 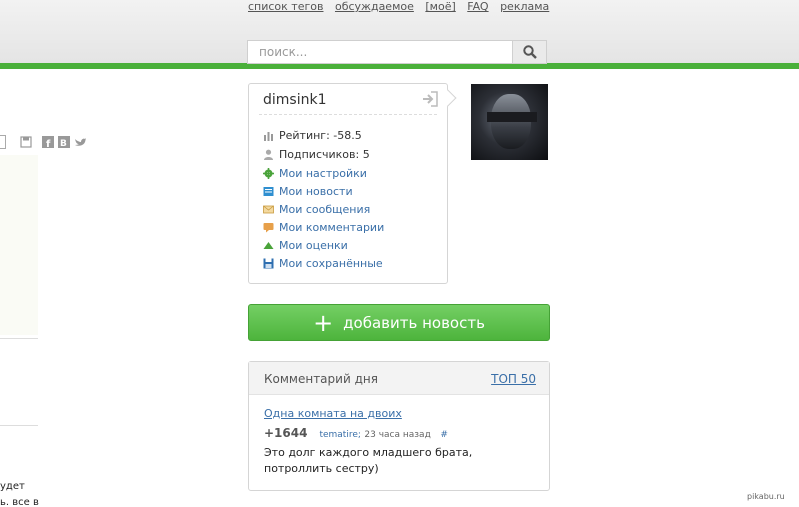 I want to click on menu-saved: Мои сохранённые, so click(x=323, y=263).